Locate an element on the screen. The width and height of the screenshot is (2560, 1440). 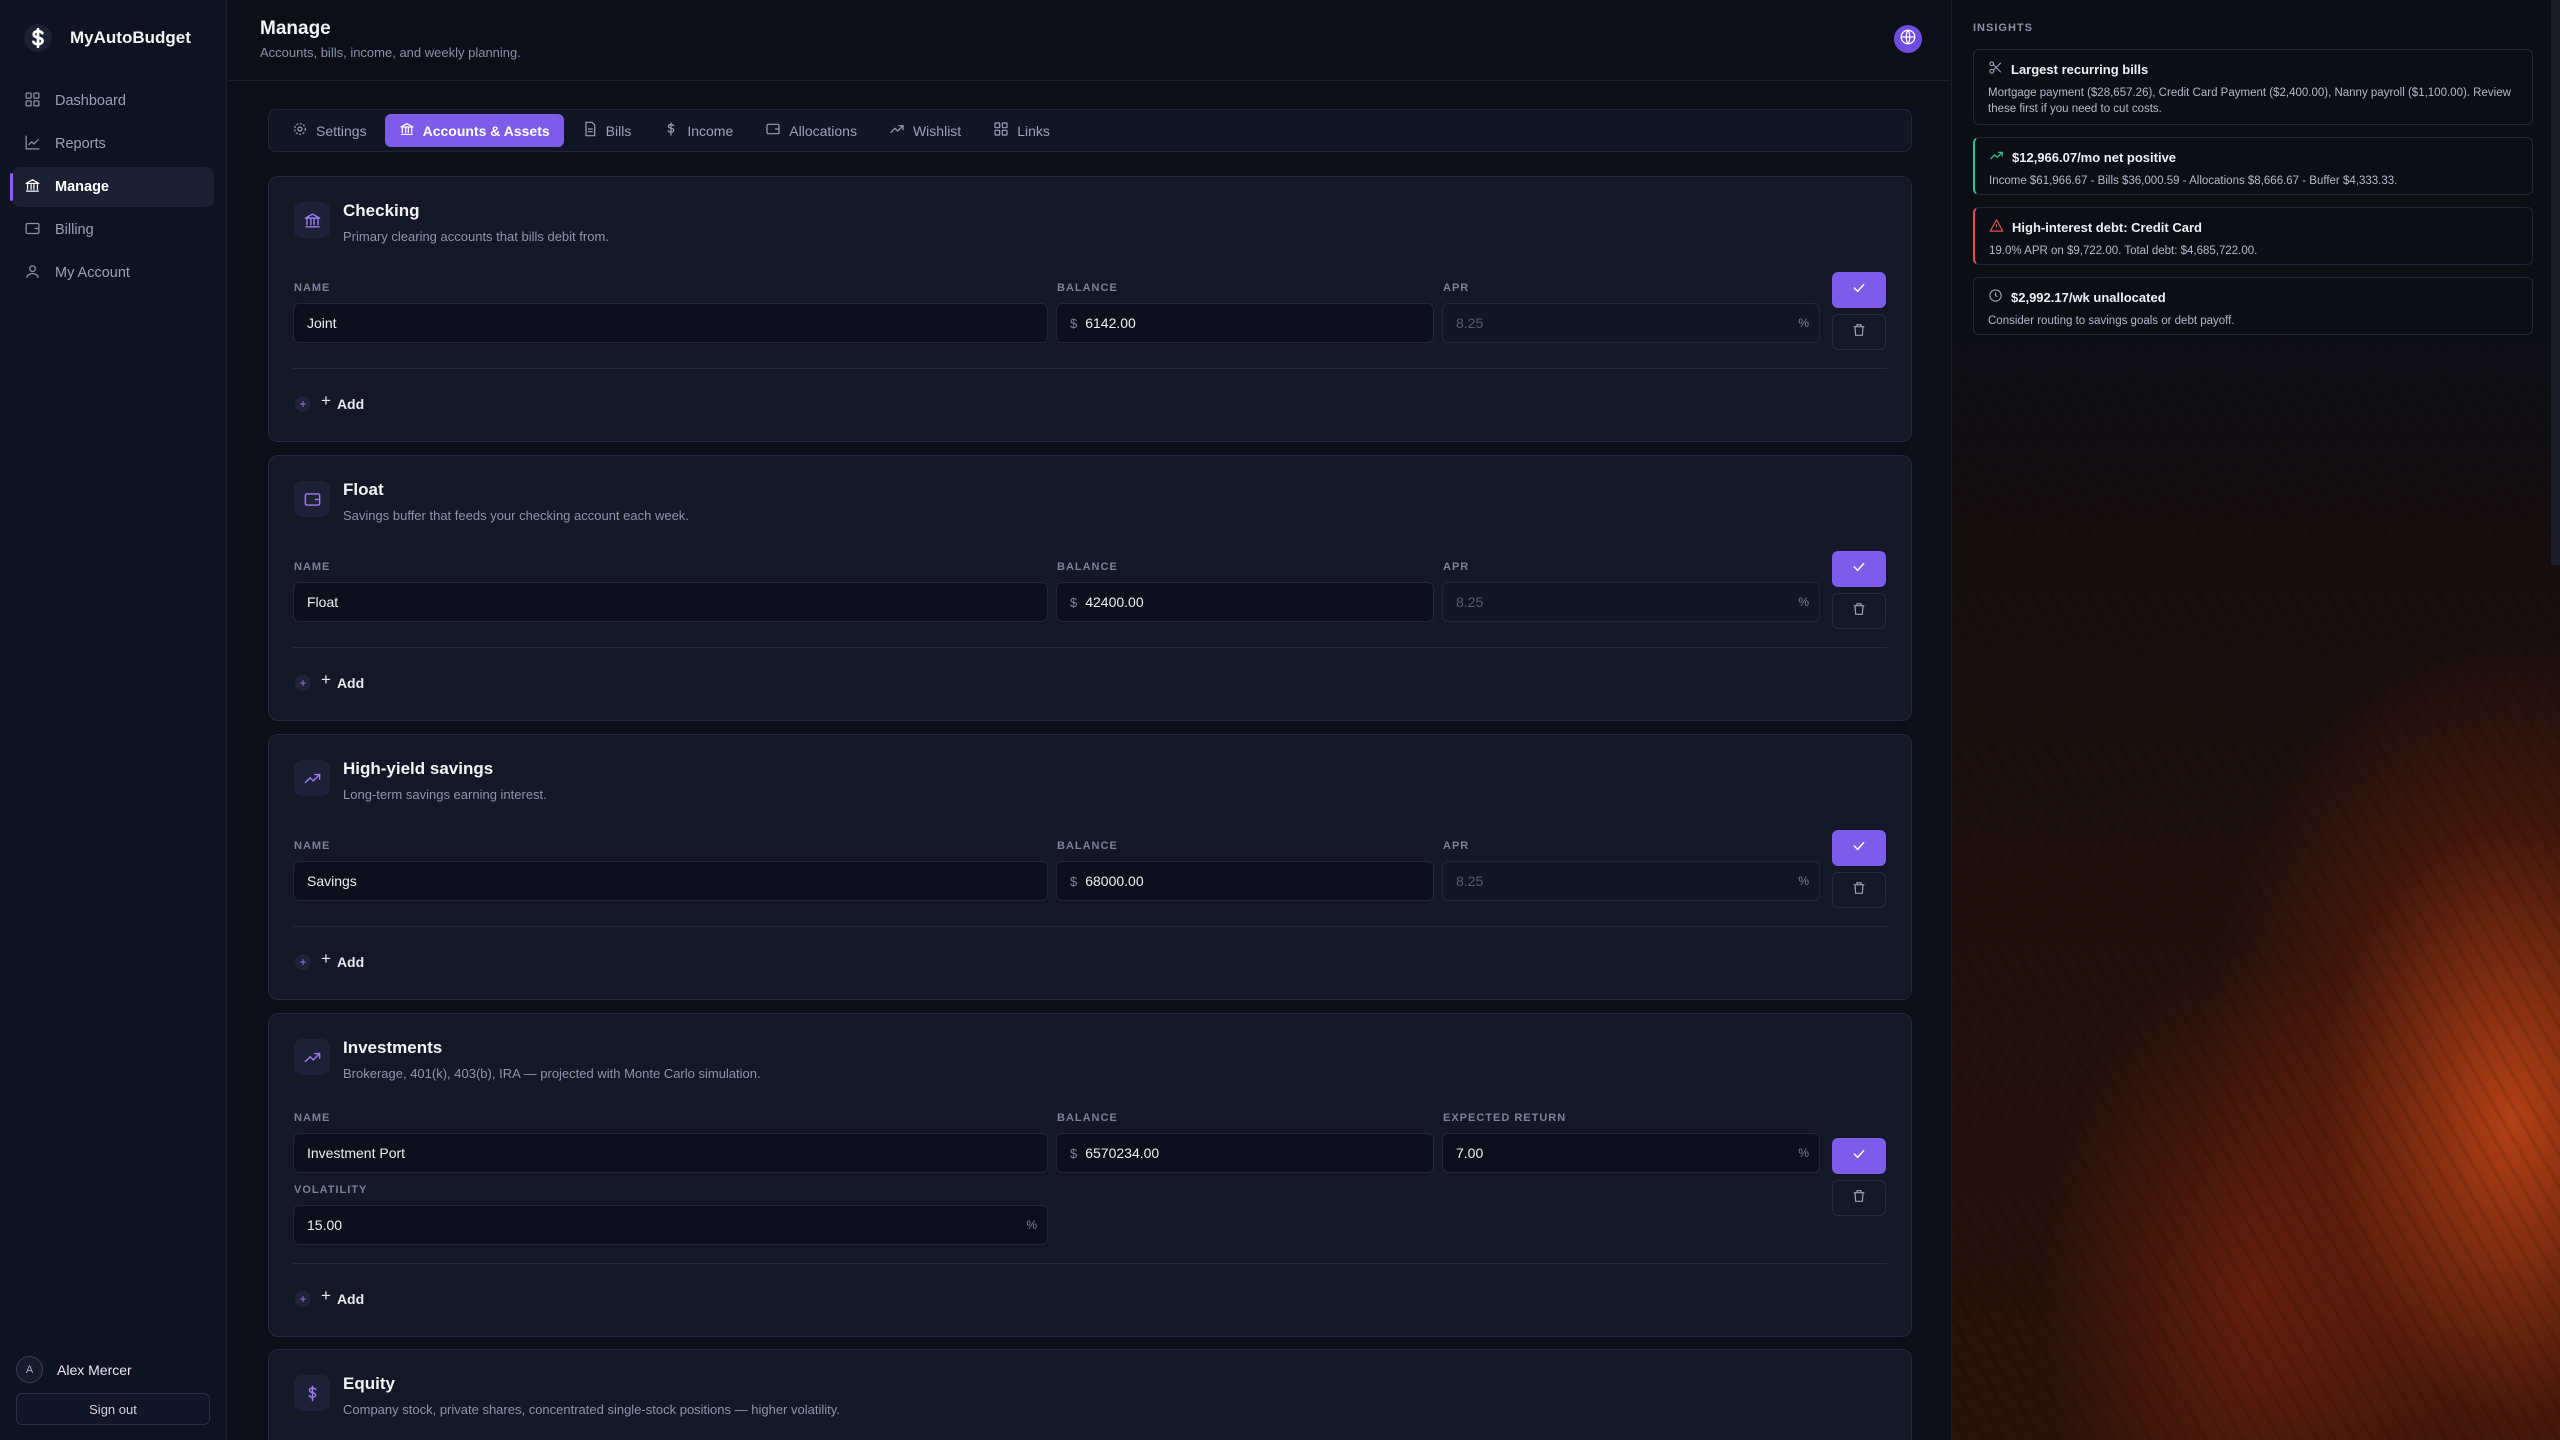
input-value: 15.00 is located at coordinates (325, 1225).